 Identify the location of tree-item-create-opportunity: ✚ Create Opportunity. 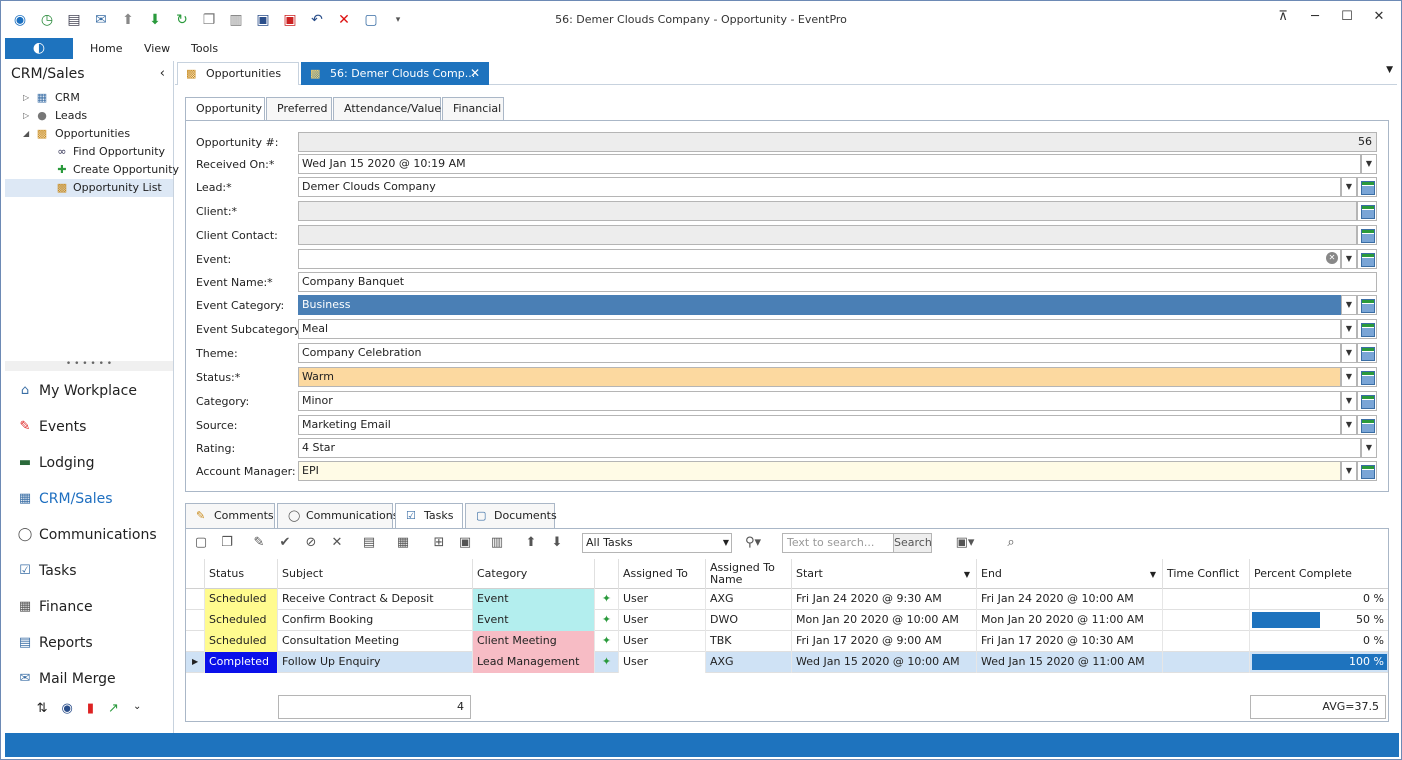
(92, 170).